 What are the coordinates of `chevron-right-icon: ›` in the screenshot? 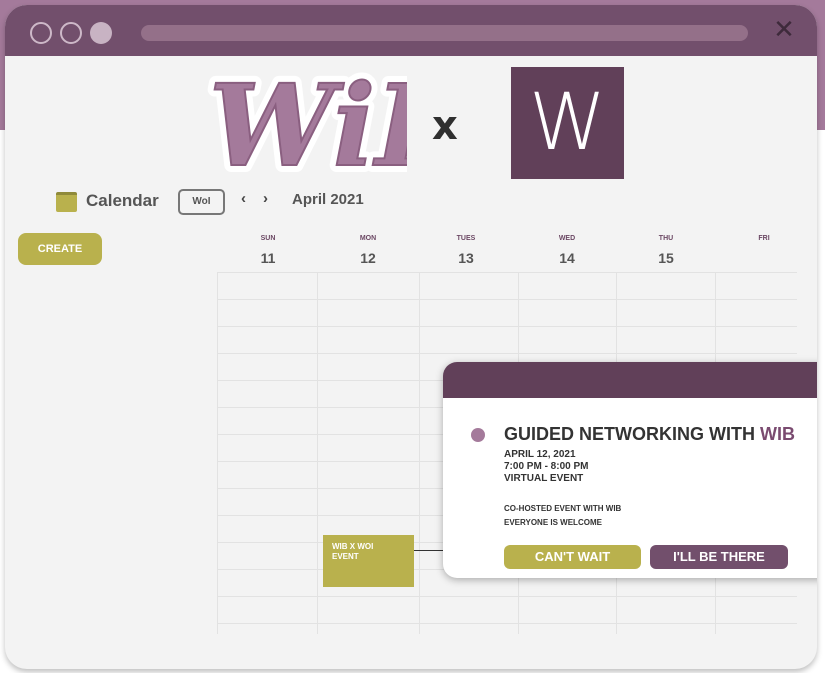 It's located at (265, 198).